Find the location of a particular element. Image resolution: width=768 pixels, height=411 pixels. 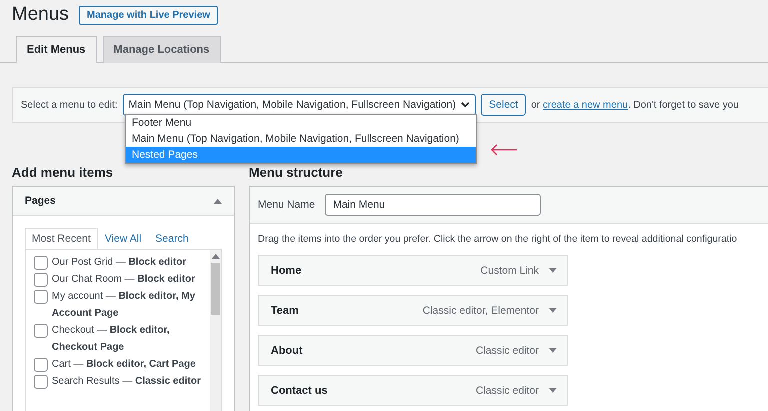

menu-item-type: Custom Link is located at coordinates (509, 270).